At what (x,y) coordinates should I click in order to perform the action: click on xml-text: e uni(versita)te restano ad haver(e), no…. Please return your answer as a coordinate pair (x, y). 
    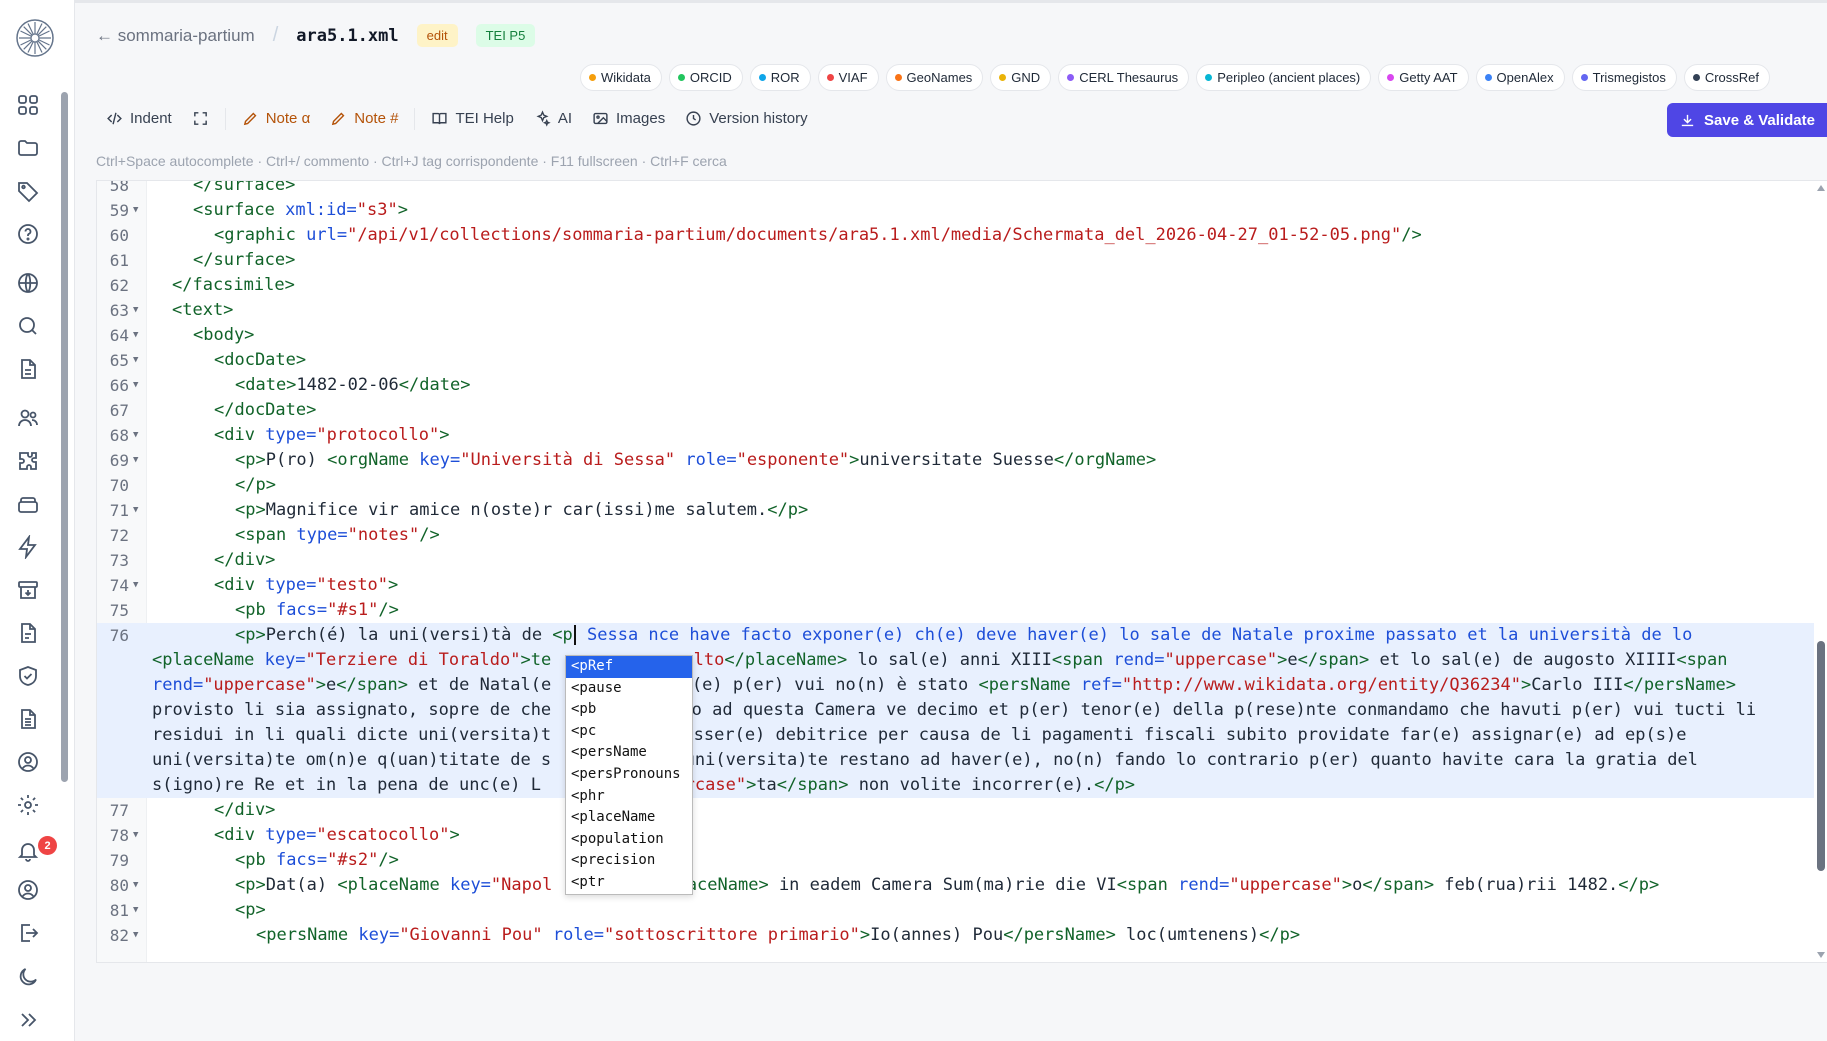
    Looking at the image, I should click on (1181, 760).